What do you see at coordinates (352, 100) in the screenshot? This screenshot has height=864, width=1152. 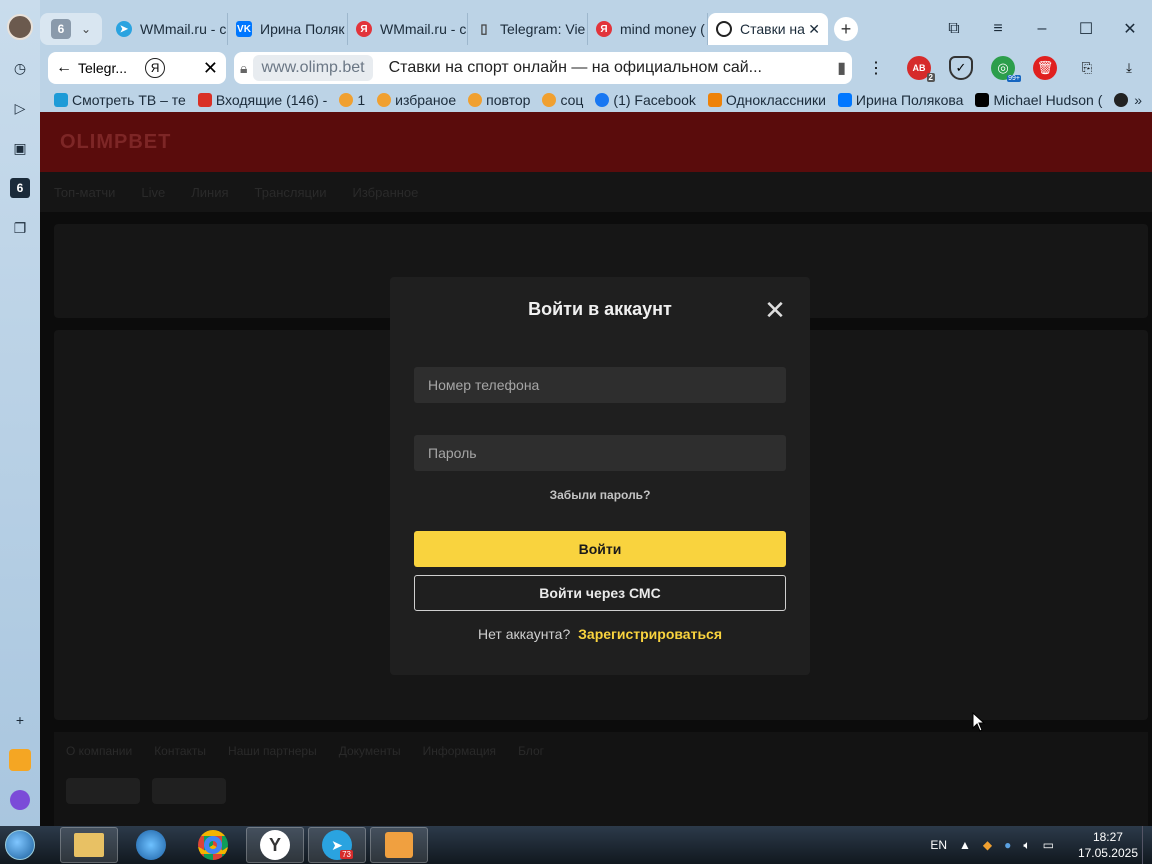 I see `bookmark-item: 1` at bounding box center [352, 100].